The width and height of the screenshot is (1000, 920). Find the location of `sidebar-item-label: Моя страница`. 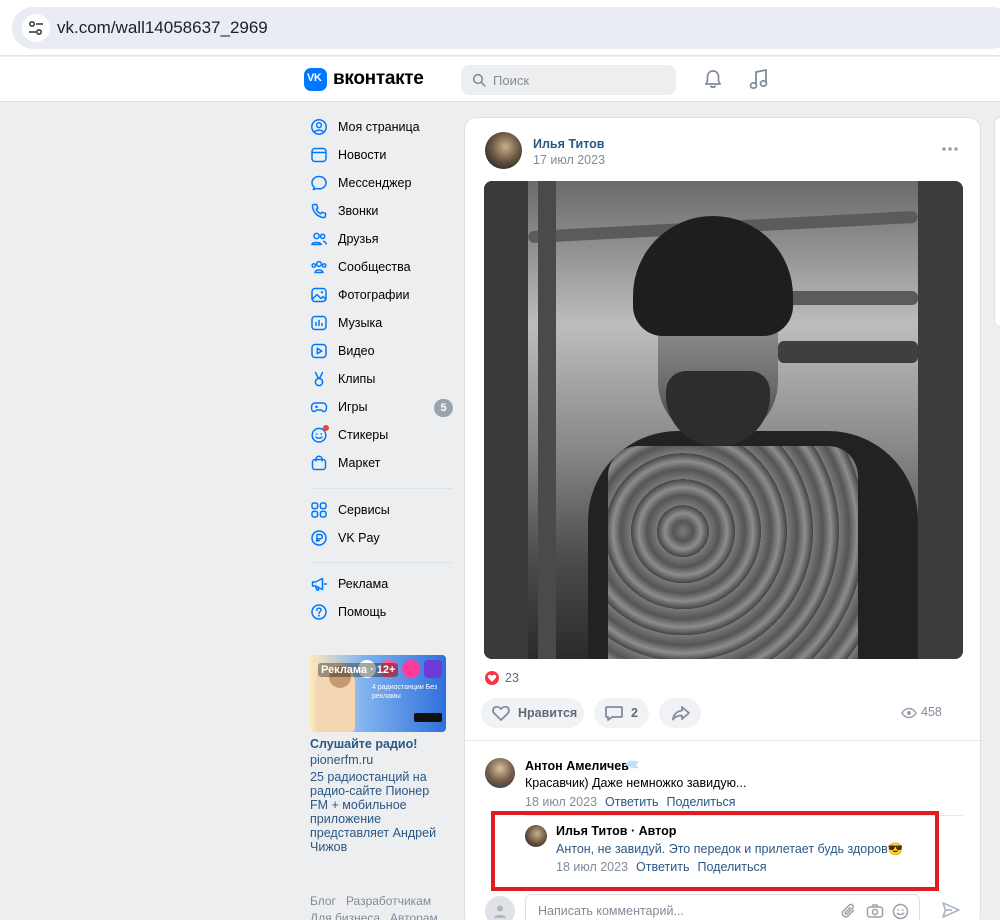

sidebar-item-label: Моя страница is located at coordinates (379, 127).